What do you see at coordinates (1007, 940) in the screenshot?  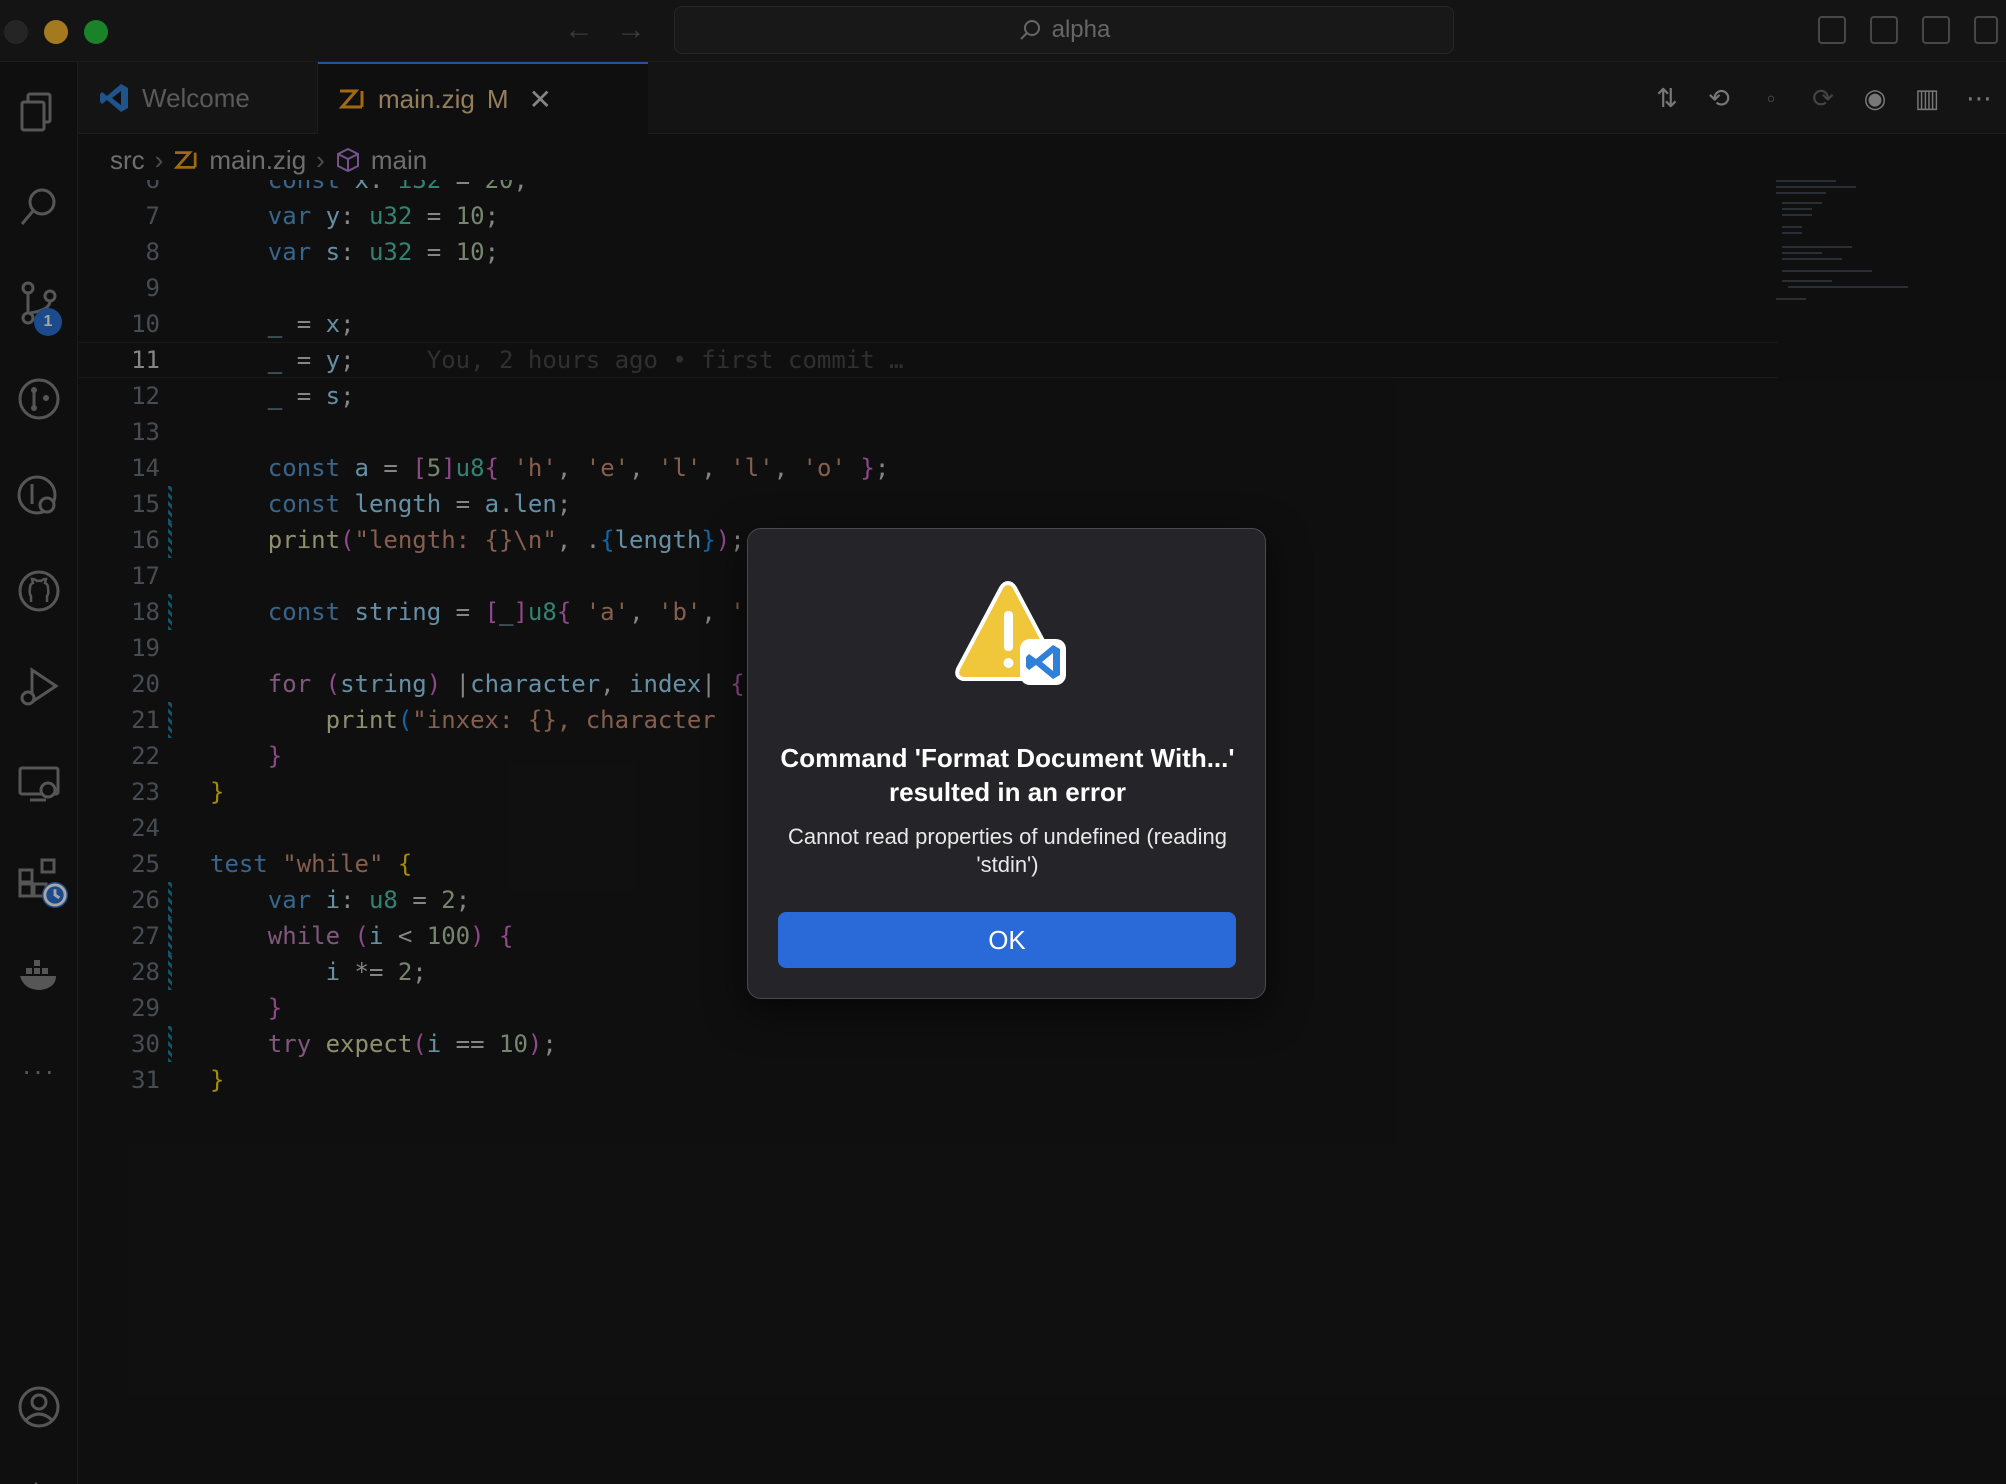 I see `ok-button: OK` at bounding box center [1007, 940].